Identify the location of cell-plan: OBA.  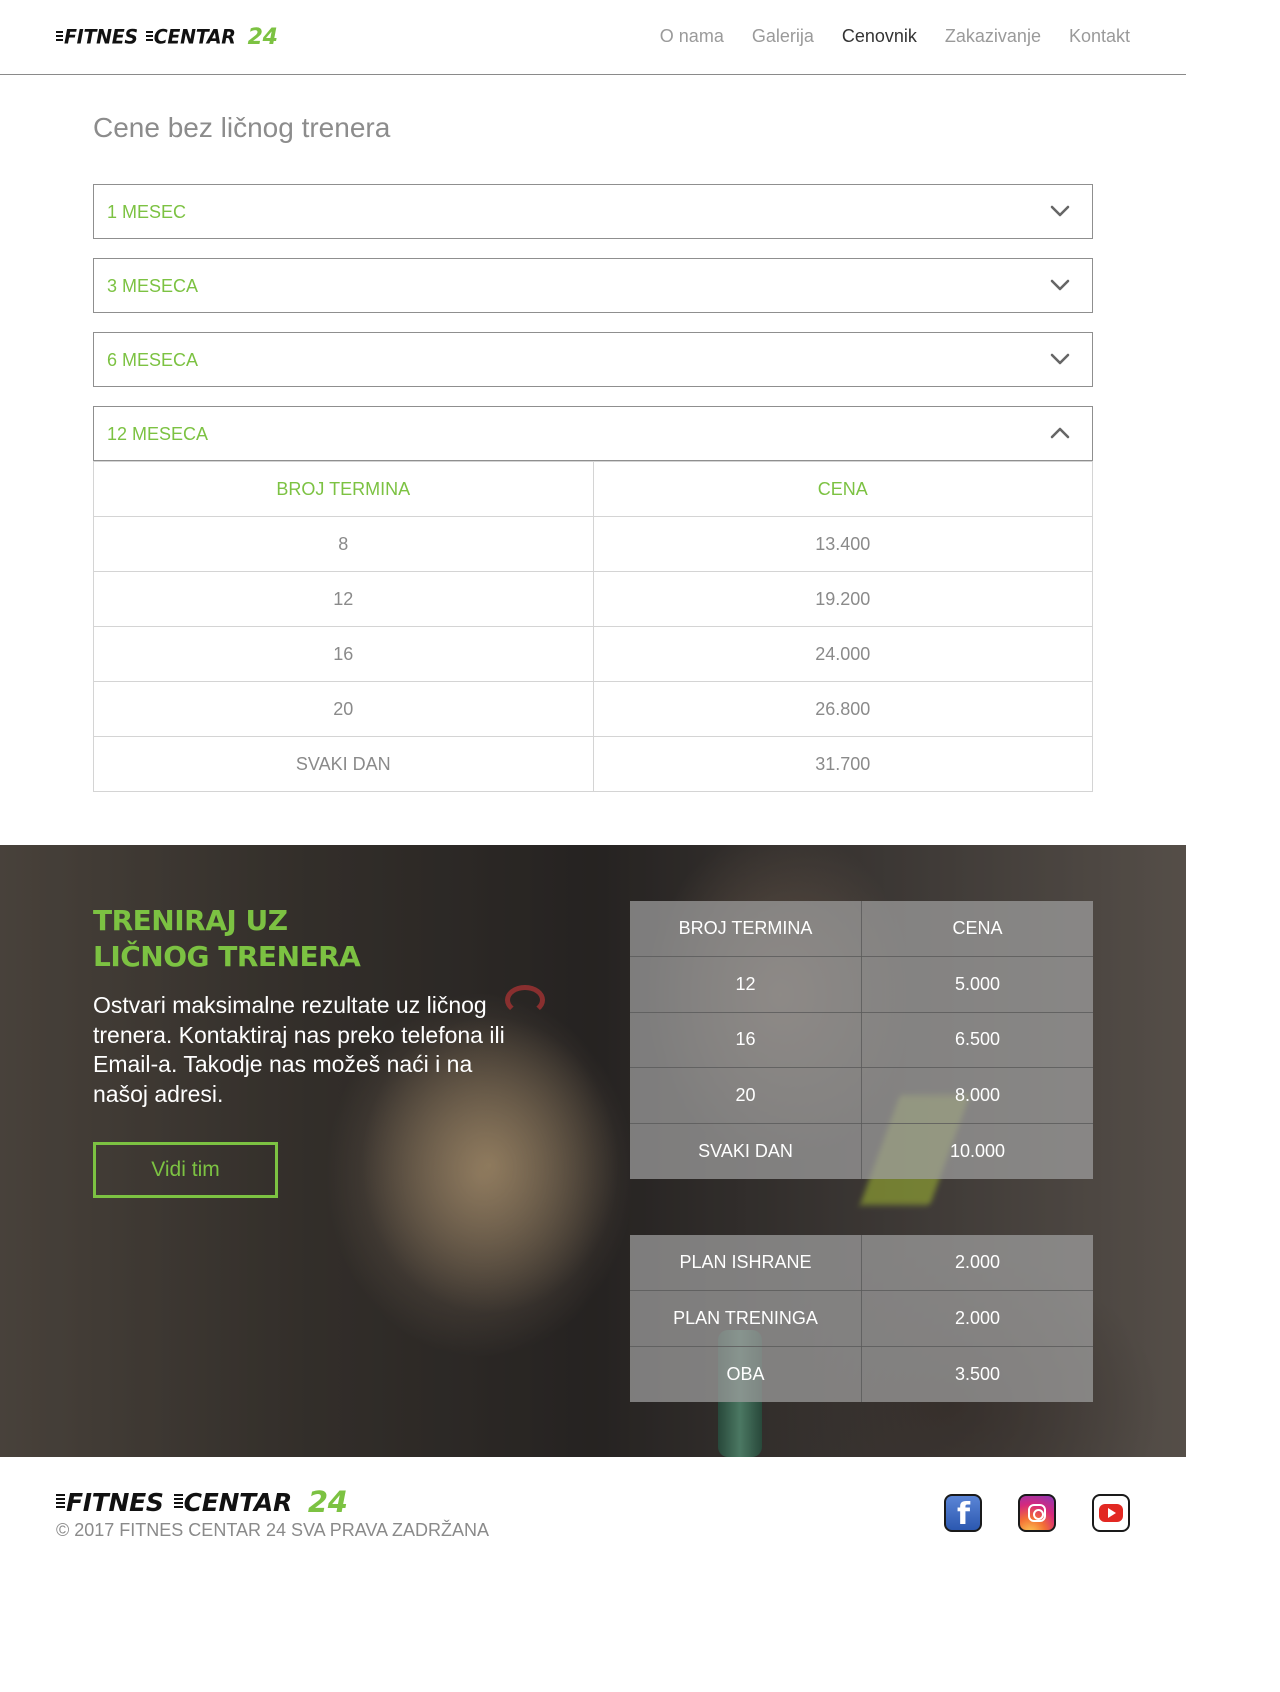
(746, 1373).